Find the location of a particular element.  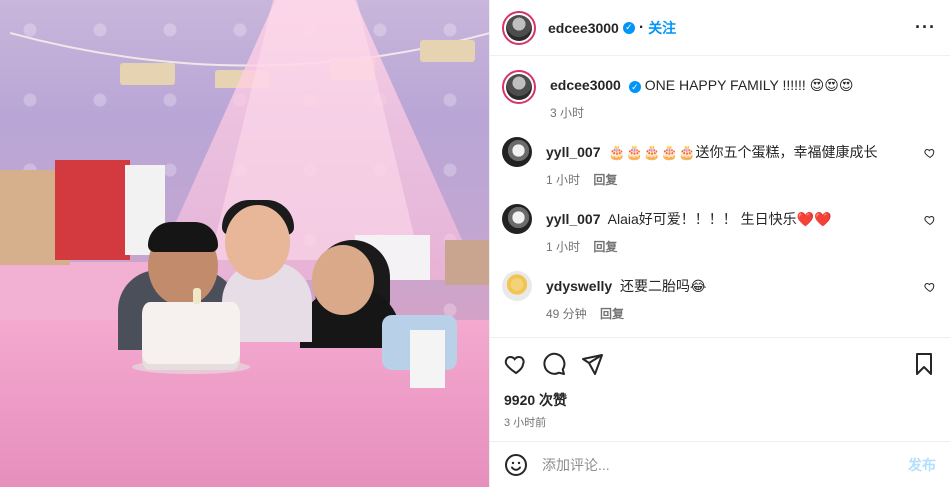

bookmark-icon is located at coordinates (924, 364).